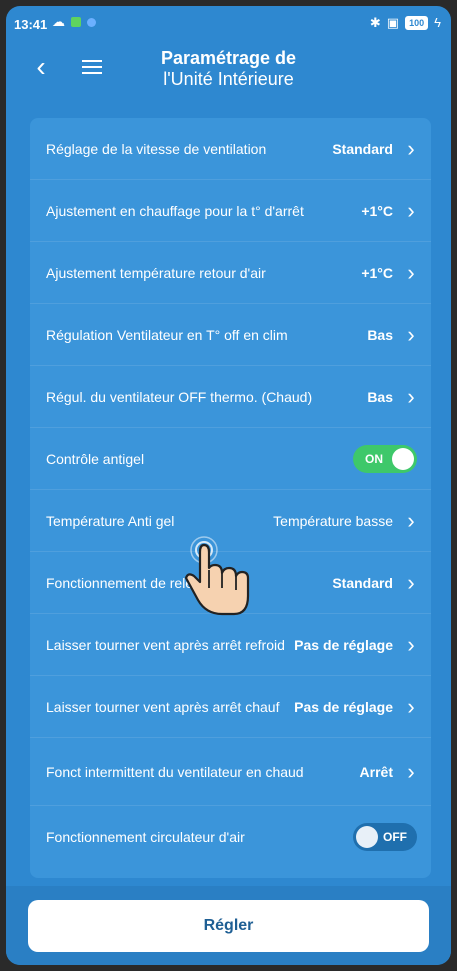 This screenshot has width=457, height=971. I want to click on setting-label: Température Anti gel, so click(110, 520).